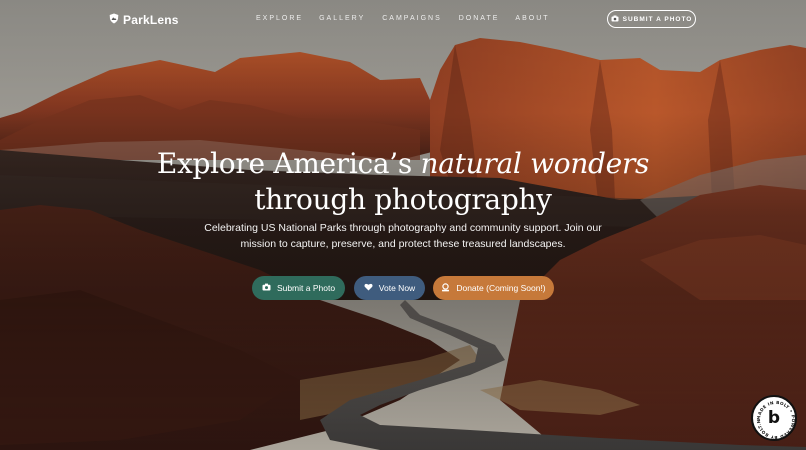 The height and width of the screenshot is (450, 806). Describe the element at coordinates (501, 288) in the screenshot. I see `donate-label: Donate (Coming Soon!)` at that location.